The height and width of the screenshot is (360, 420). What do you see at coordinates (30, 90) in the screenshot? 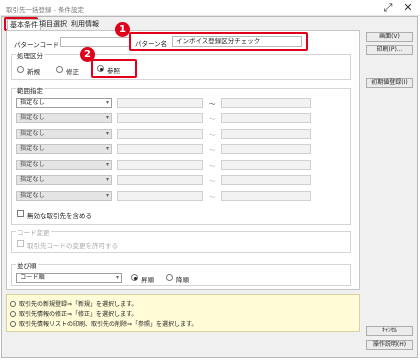
I see `range-label: 範囲指定` at bounding box center [30, 90].